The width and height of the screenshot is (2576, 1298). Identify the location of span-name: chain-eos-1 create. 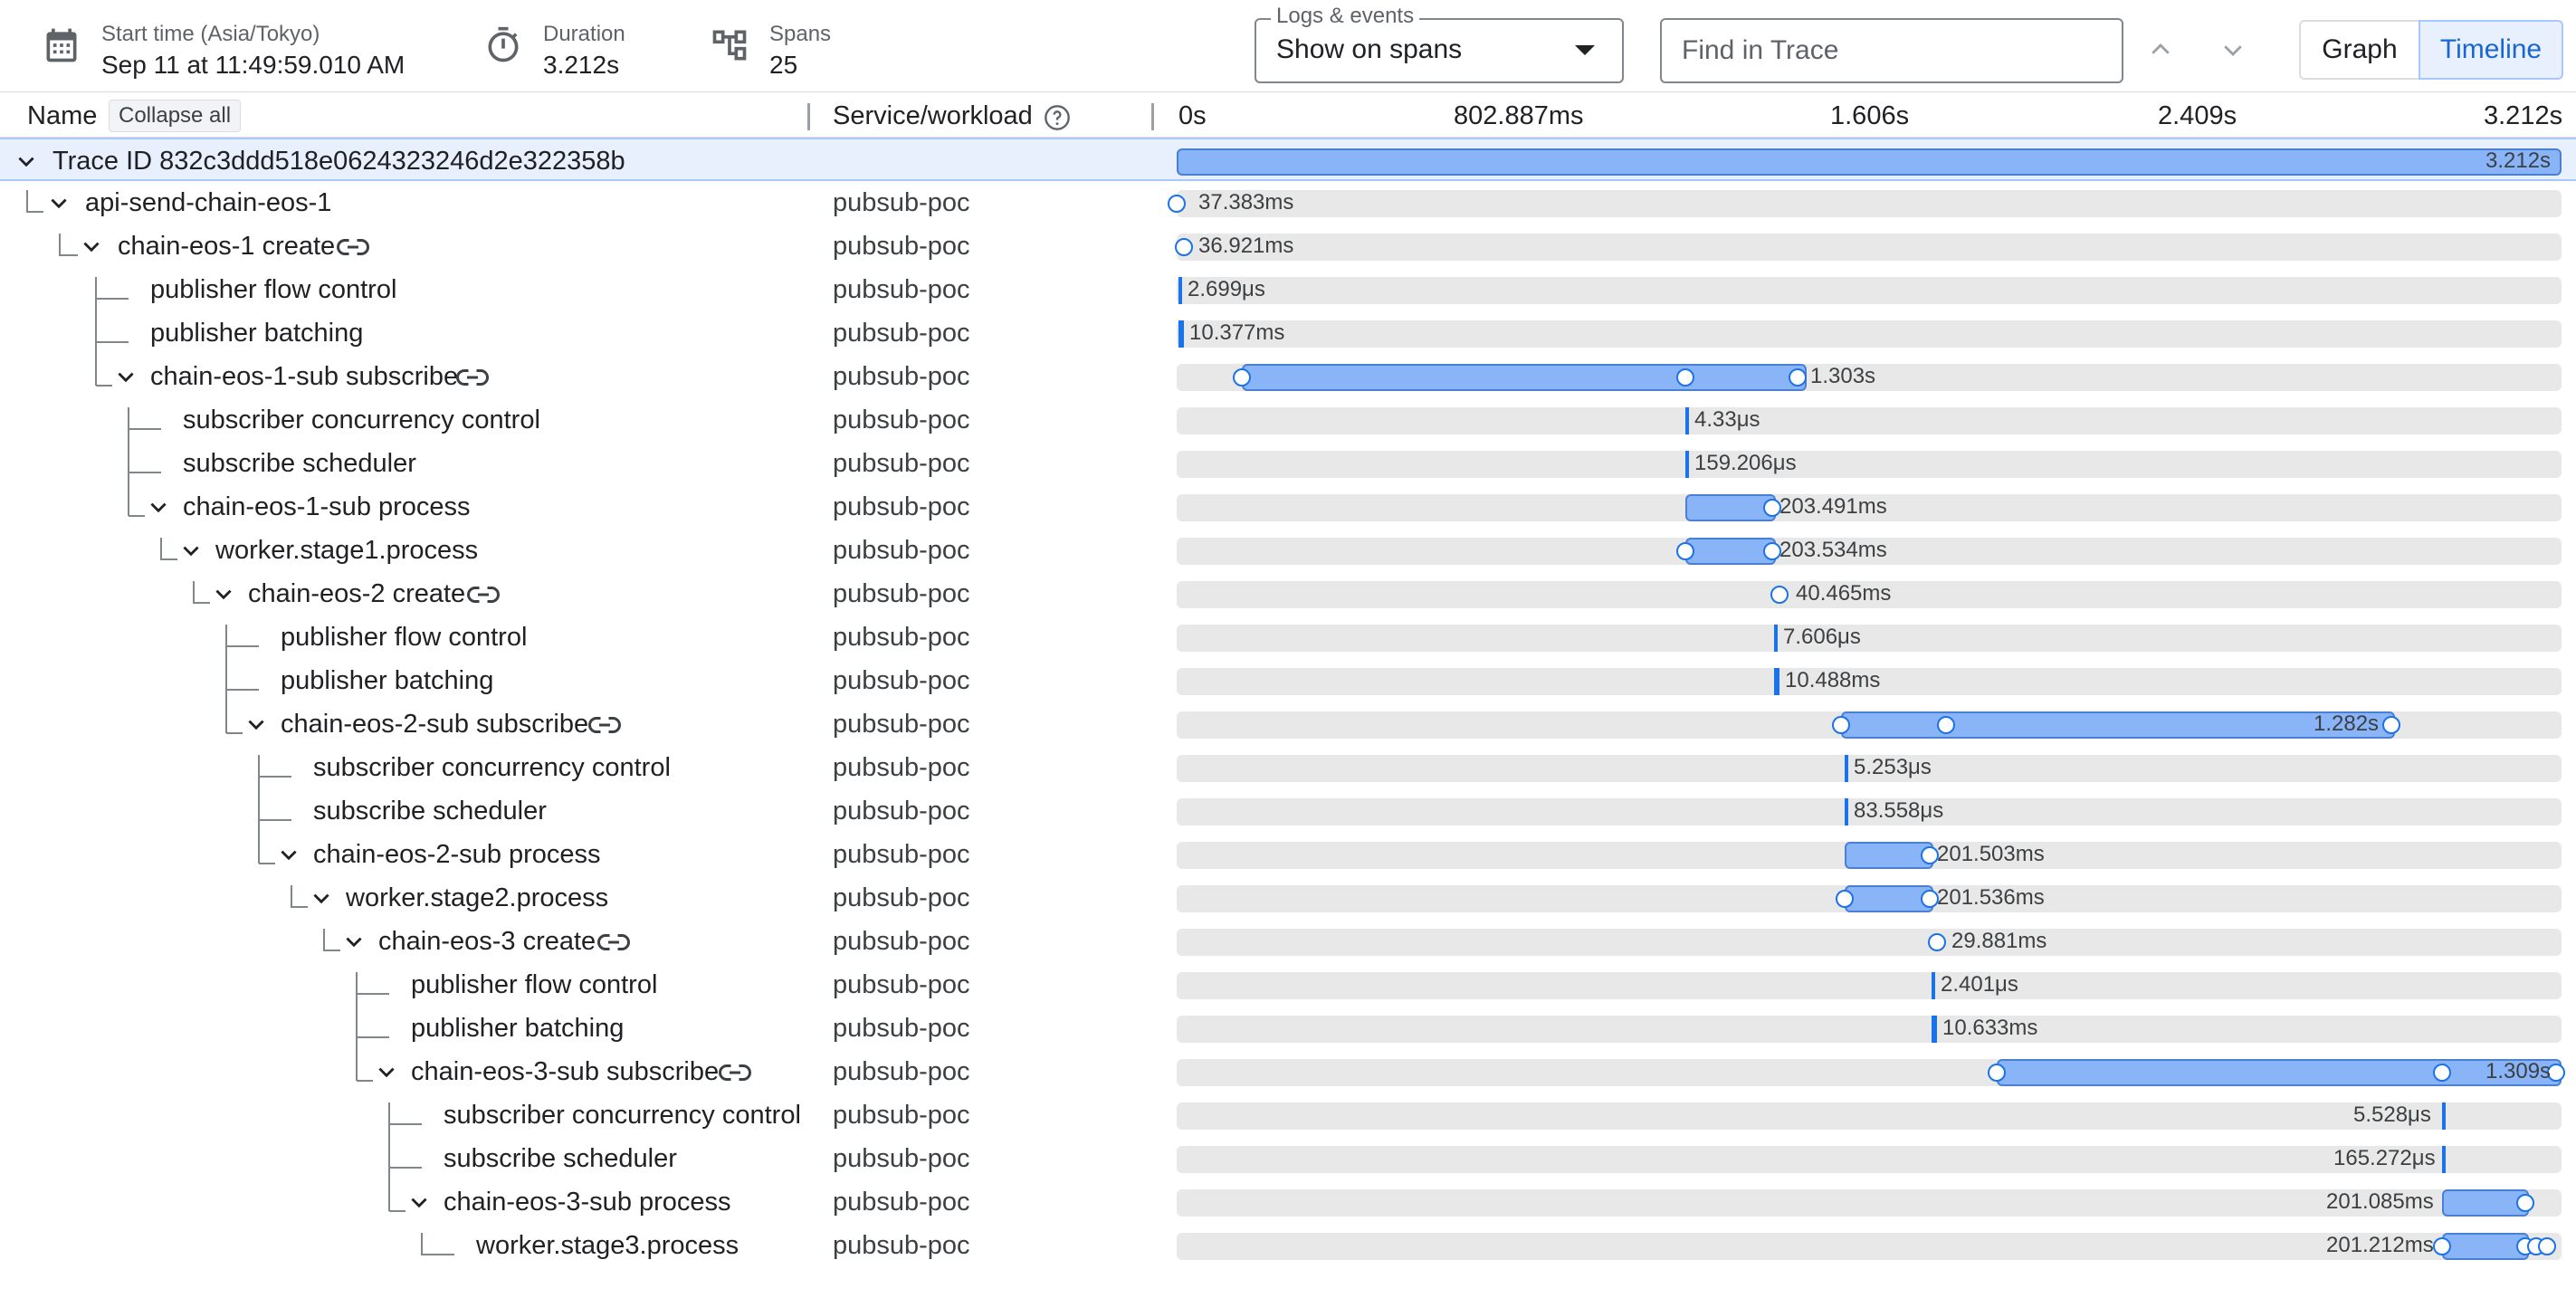
(227, 246).